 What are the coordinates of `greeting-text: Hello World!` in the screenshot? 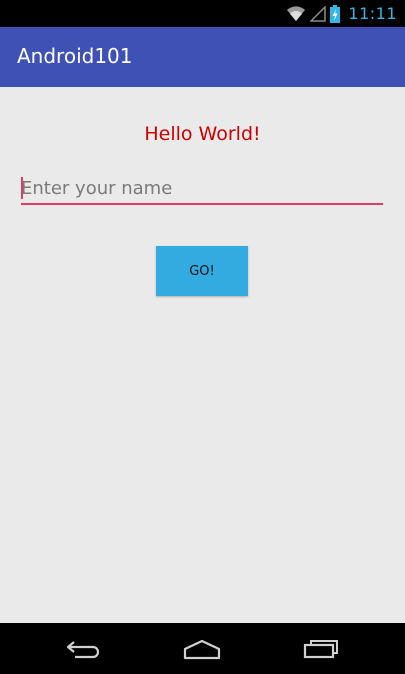 It's located at (202, 134).